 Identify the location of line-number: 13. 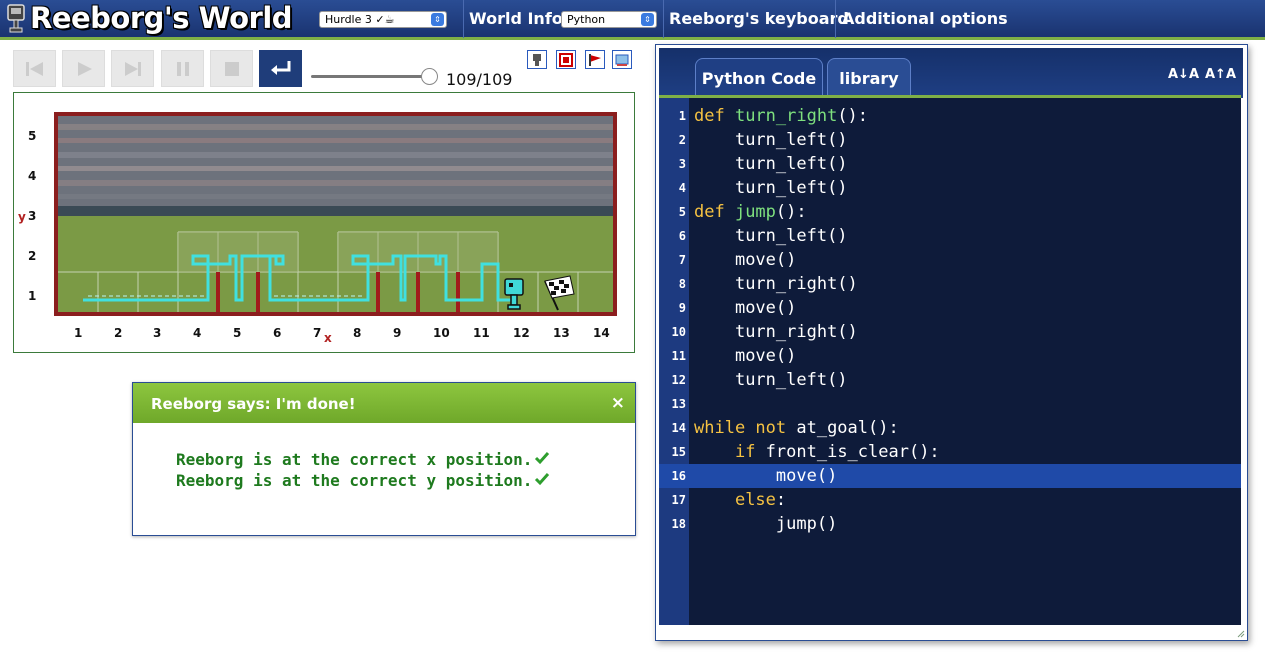
(678, 404).